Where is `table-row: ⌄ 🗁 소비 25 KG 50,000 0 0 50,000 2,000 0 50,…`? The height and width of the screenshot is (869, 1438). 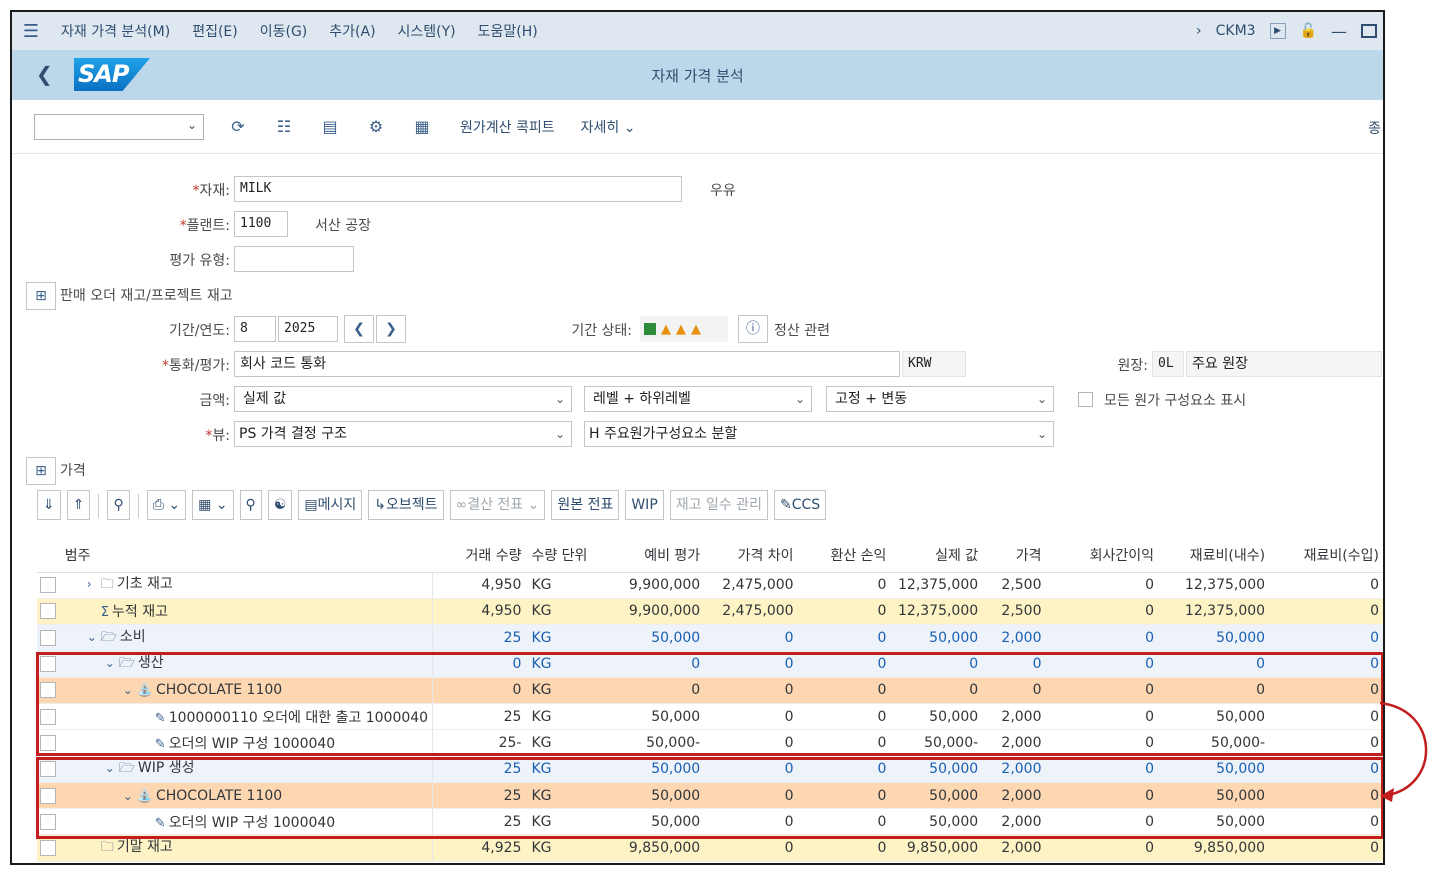 table-row: ⌄ 🗁 소비 25 KG 50,000 0 0 50,000 2,000 0 50,… is located at coordinates (710, 638).